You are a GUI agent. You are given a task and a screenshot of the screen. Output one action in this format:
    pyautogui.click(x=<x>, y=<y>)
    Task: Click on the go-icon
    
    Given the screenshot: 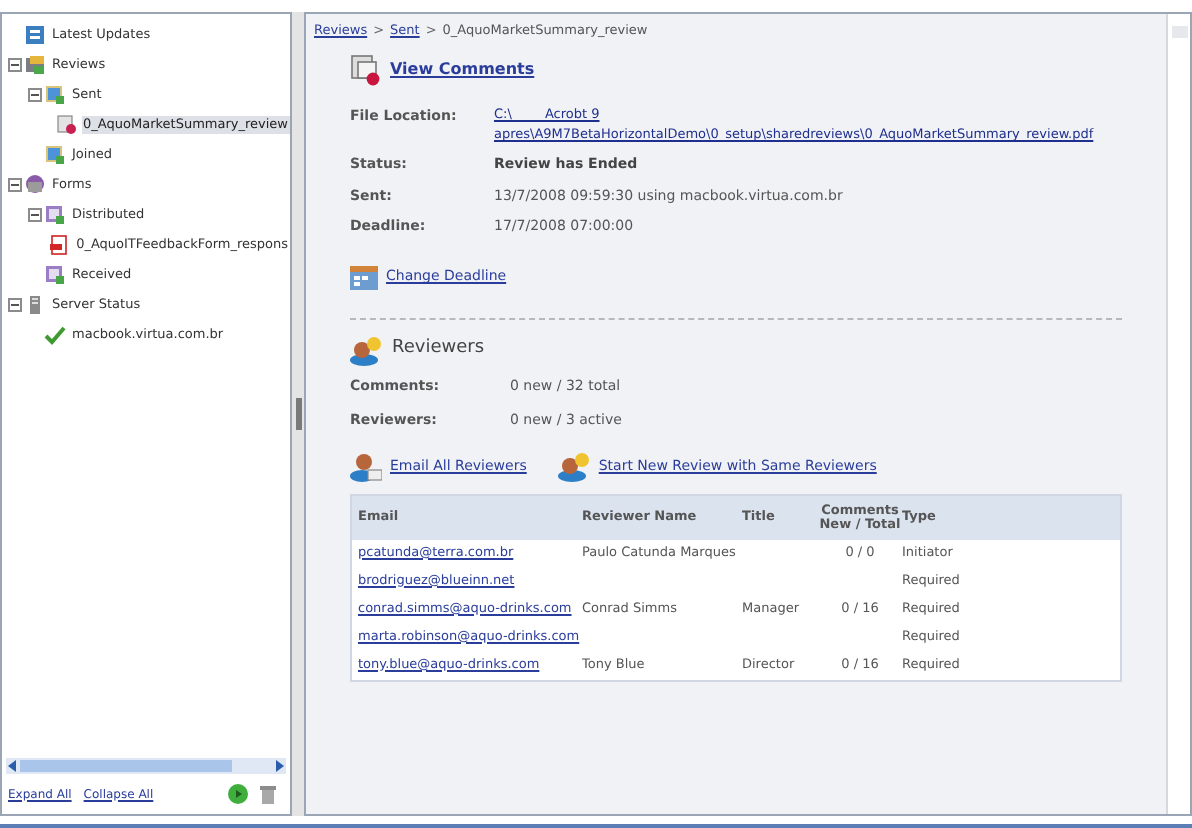 What is the action you would take?
    pyautogui.click(x=238, y=794)
    